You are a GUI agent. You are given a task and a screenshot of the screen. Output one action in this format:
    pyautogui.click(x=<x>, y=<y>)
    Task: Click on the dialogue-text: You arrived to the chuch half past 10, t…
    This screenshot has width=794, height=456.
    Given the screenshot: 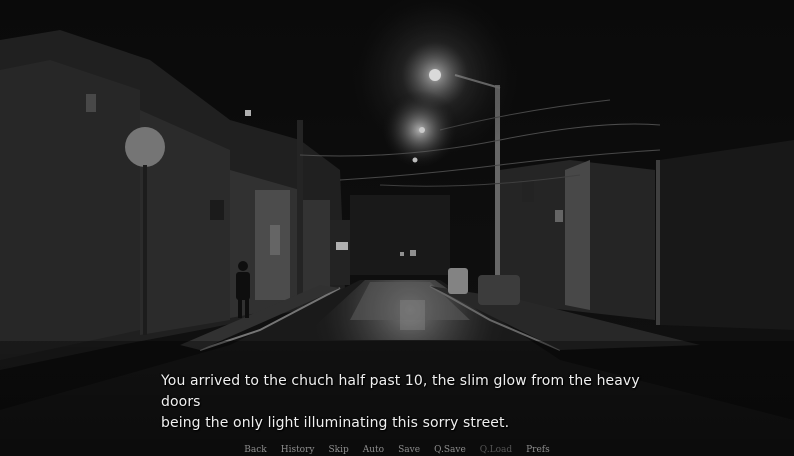 What is the action you would take?
    pyautogui.click(x=421, y=402)
    